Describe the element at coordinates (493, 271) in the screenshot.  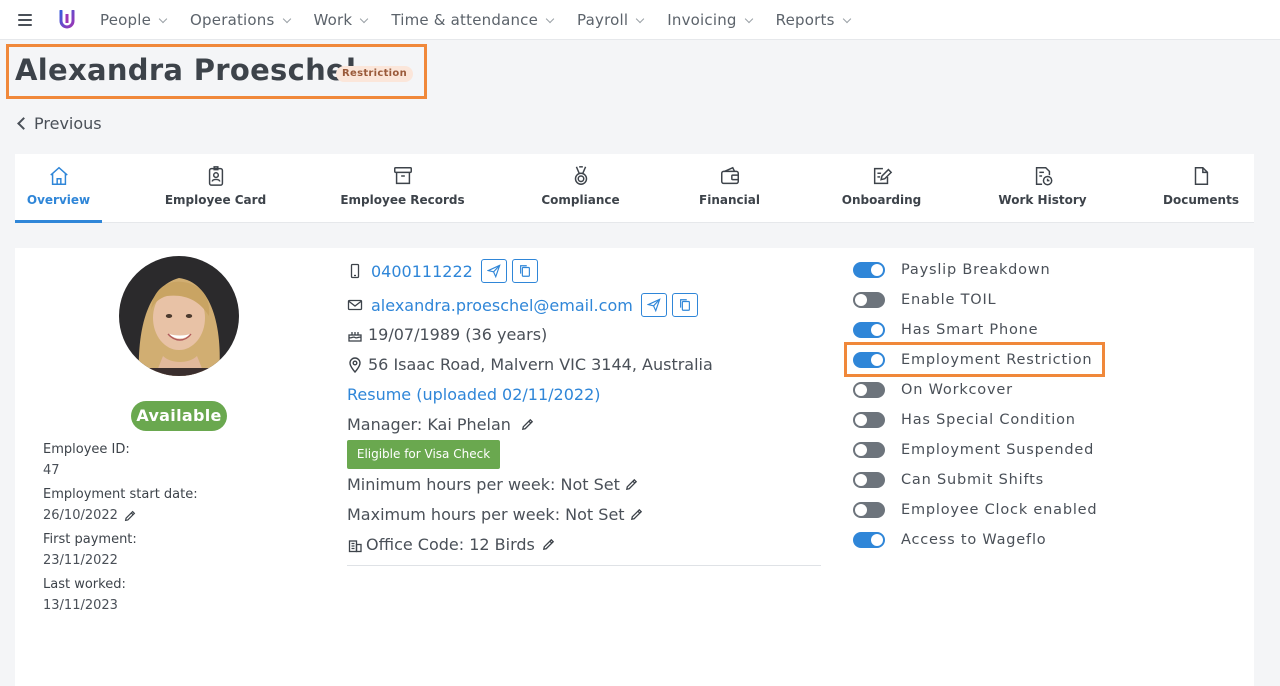
I see `send-sms-button` at that location.